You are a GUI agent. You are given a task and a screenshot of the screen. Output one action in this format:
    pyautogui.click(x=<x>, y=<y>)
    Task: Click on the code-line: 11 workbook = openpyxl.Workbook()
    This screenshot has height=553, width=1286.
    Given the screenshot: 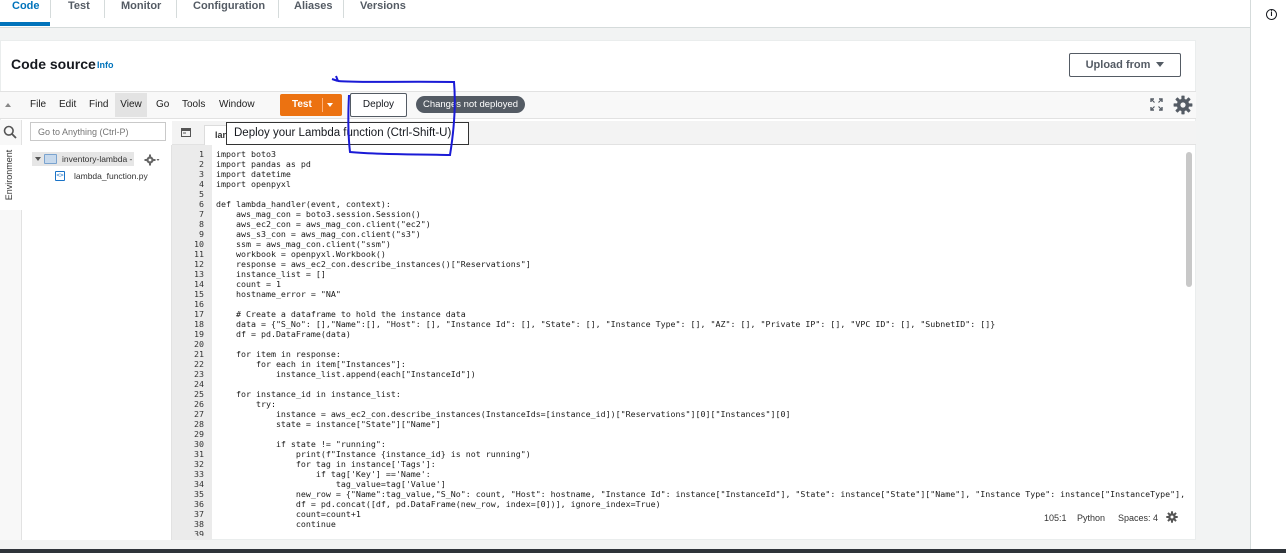 What is the action you would take?
    pyautogui.click(x=678, y=254)
    